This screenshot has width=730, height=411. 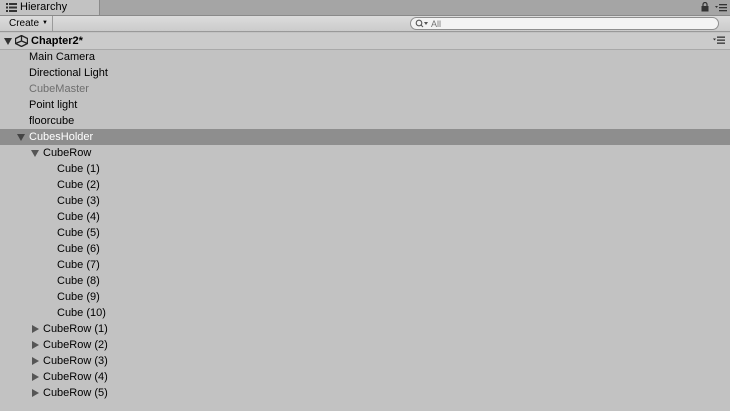 I want to click on tree-item-label: Point light, so click(x=53, y=105).